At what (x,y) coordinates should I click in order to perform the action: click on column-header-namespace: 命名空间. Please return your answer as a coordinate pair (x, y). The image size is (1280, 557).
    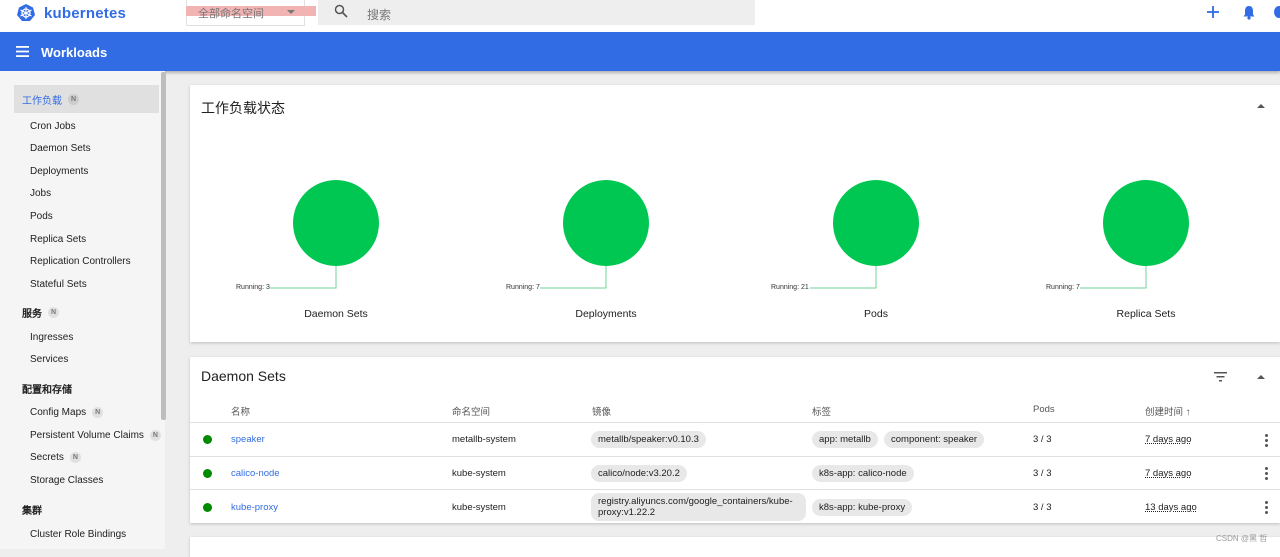
    Looking at the image, I should click on (471, 411).